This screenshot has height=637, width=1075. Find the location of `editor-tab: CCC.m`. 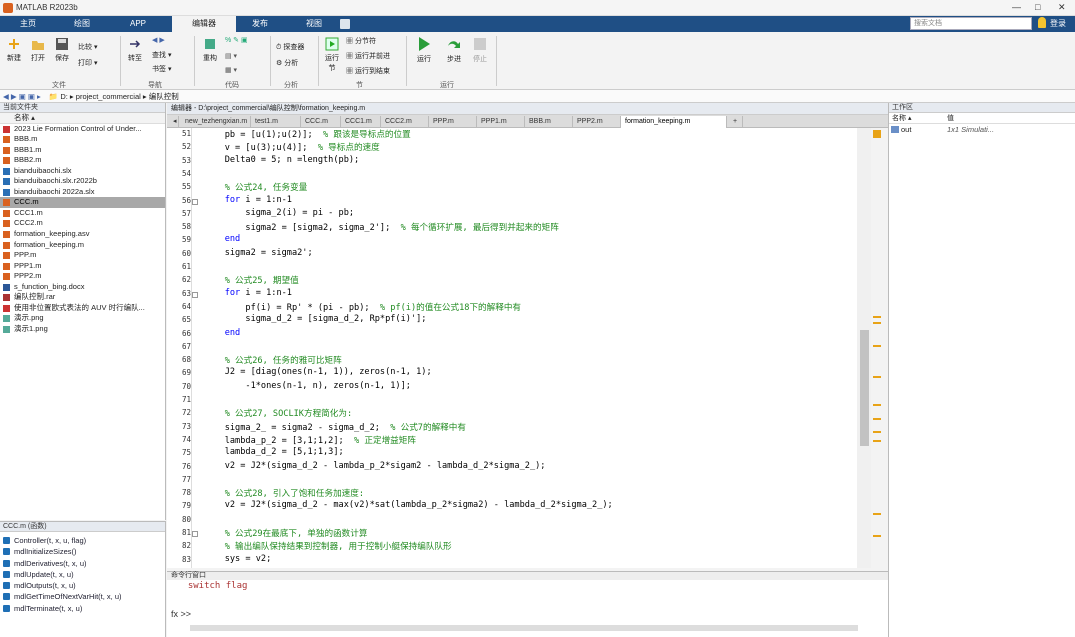

editor-tab: CCC.m is located at coordinates (321, 122).